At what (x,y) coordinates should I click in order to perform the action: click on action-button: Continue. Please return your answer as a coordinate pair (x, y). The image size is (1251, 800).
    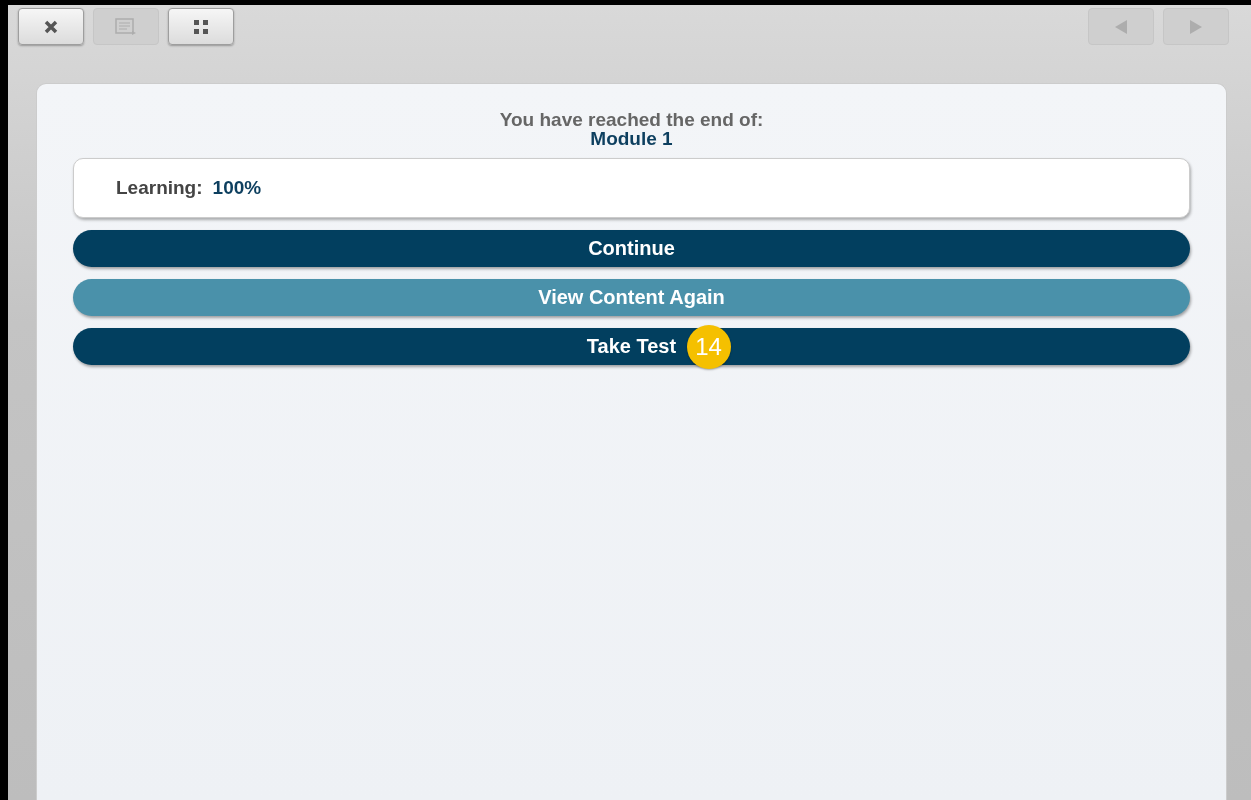
    Looking at the image, I should click on (631, 248).